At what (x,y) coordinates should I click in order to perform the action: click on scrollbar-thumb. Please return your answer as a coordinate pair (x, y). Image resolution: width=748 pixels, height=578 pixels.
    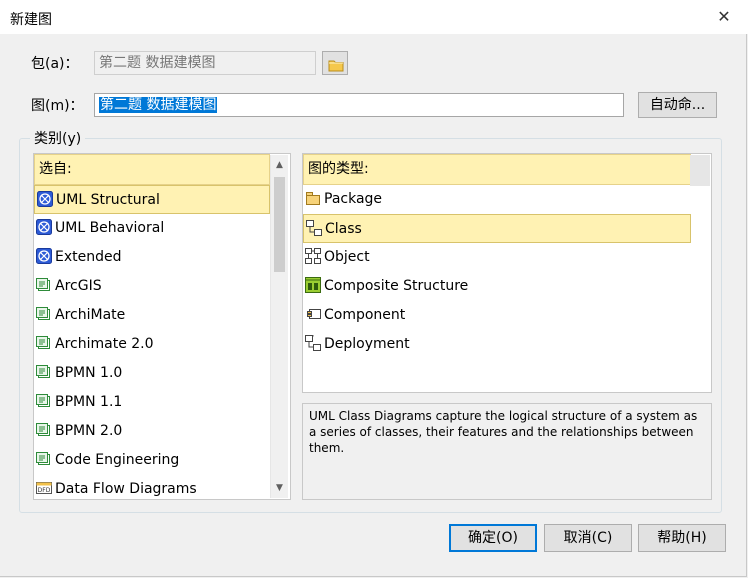
    Looking at the image, I should click on (279, 224).